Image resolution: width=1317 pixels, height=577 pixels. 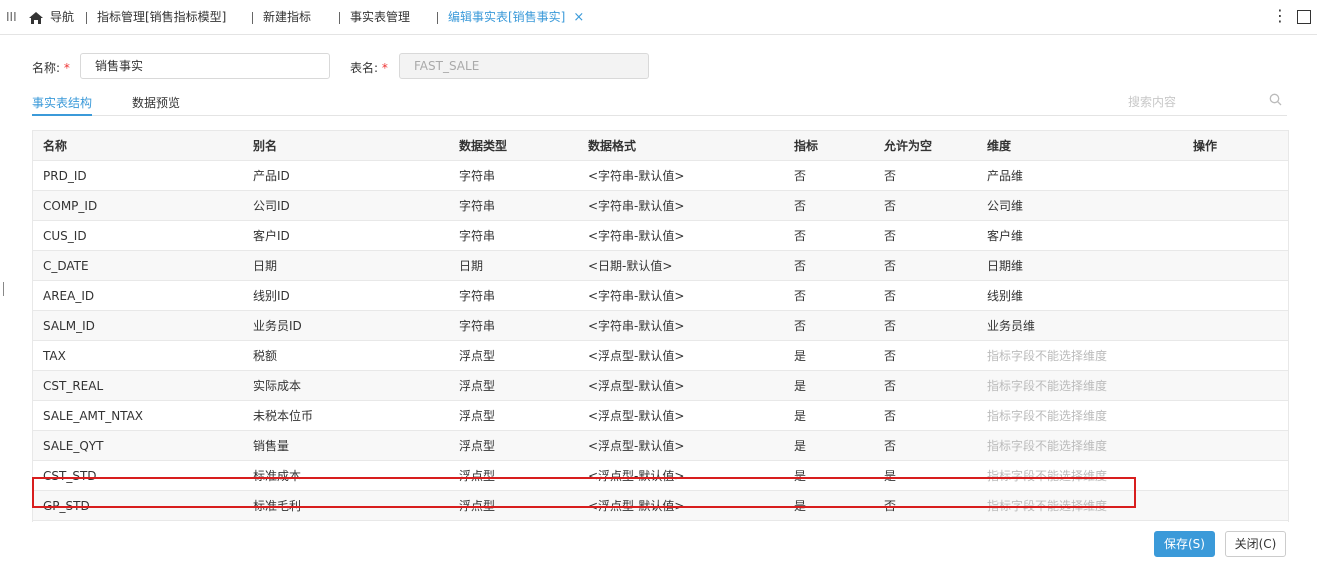 I want to click on search-icon, so click(x=1275, y=99).